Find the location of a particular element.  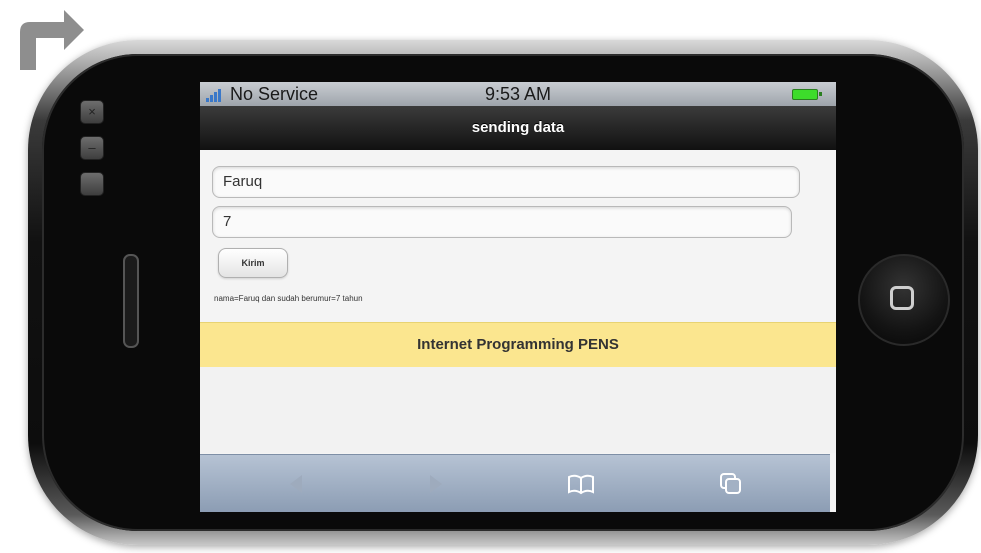

minimize-icon: – is located at coordinates (92, 148).